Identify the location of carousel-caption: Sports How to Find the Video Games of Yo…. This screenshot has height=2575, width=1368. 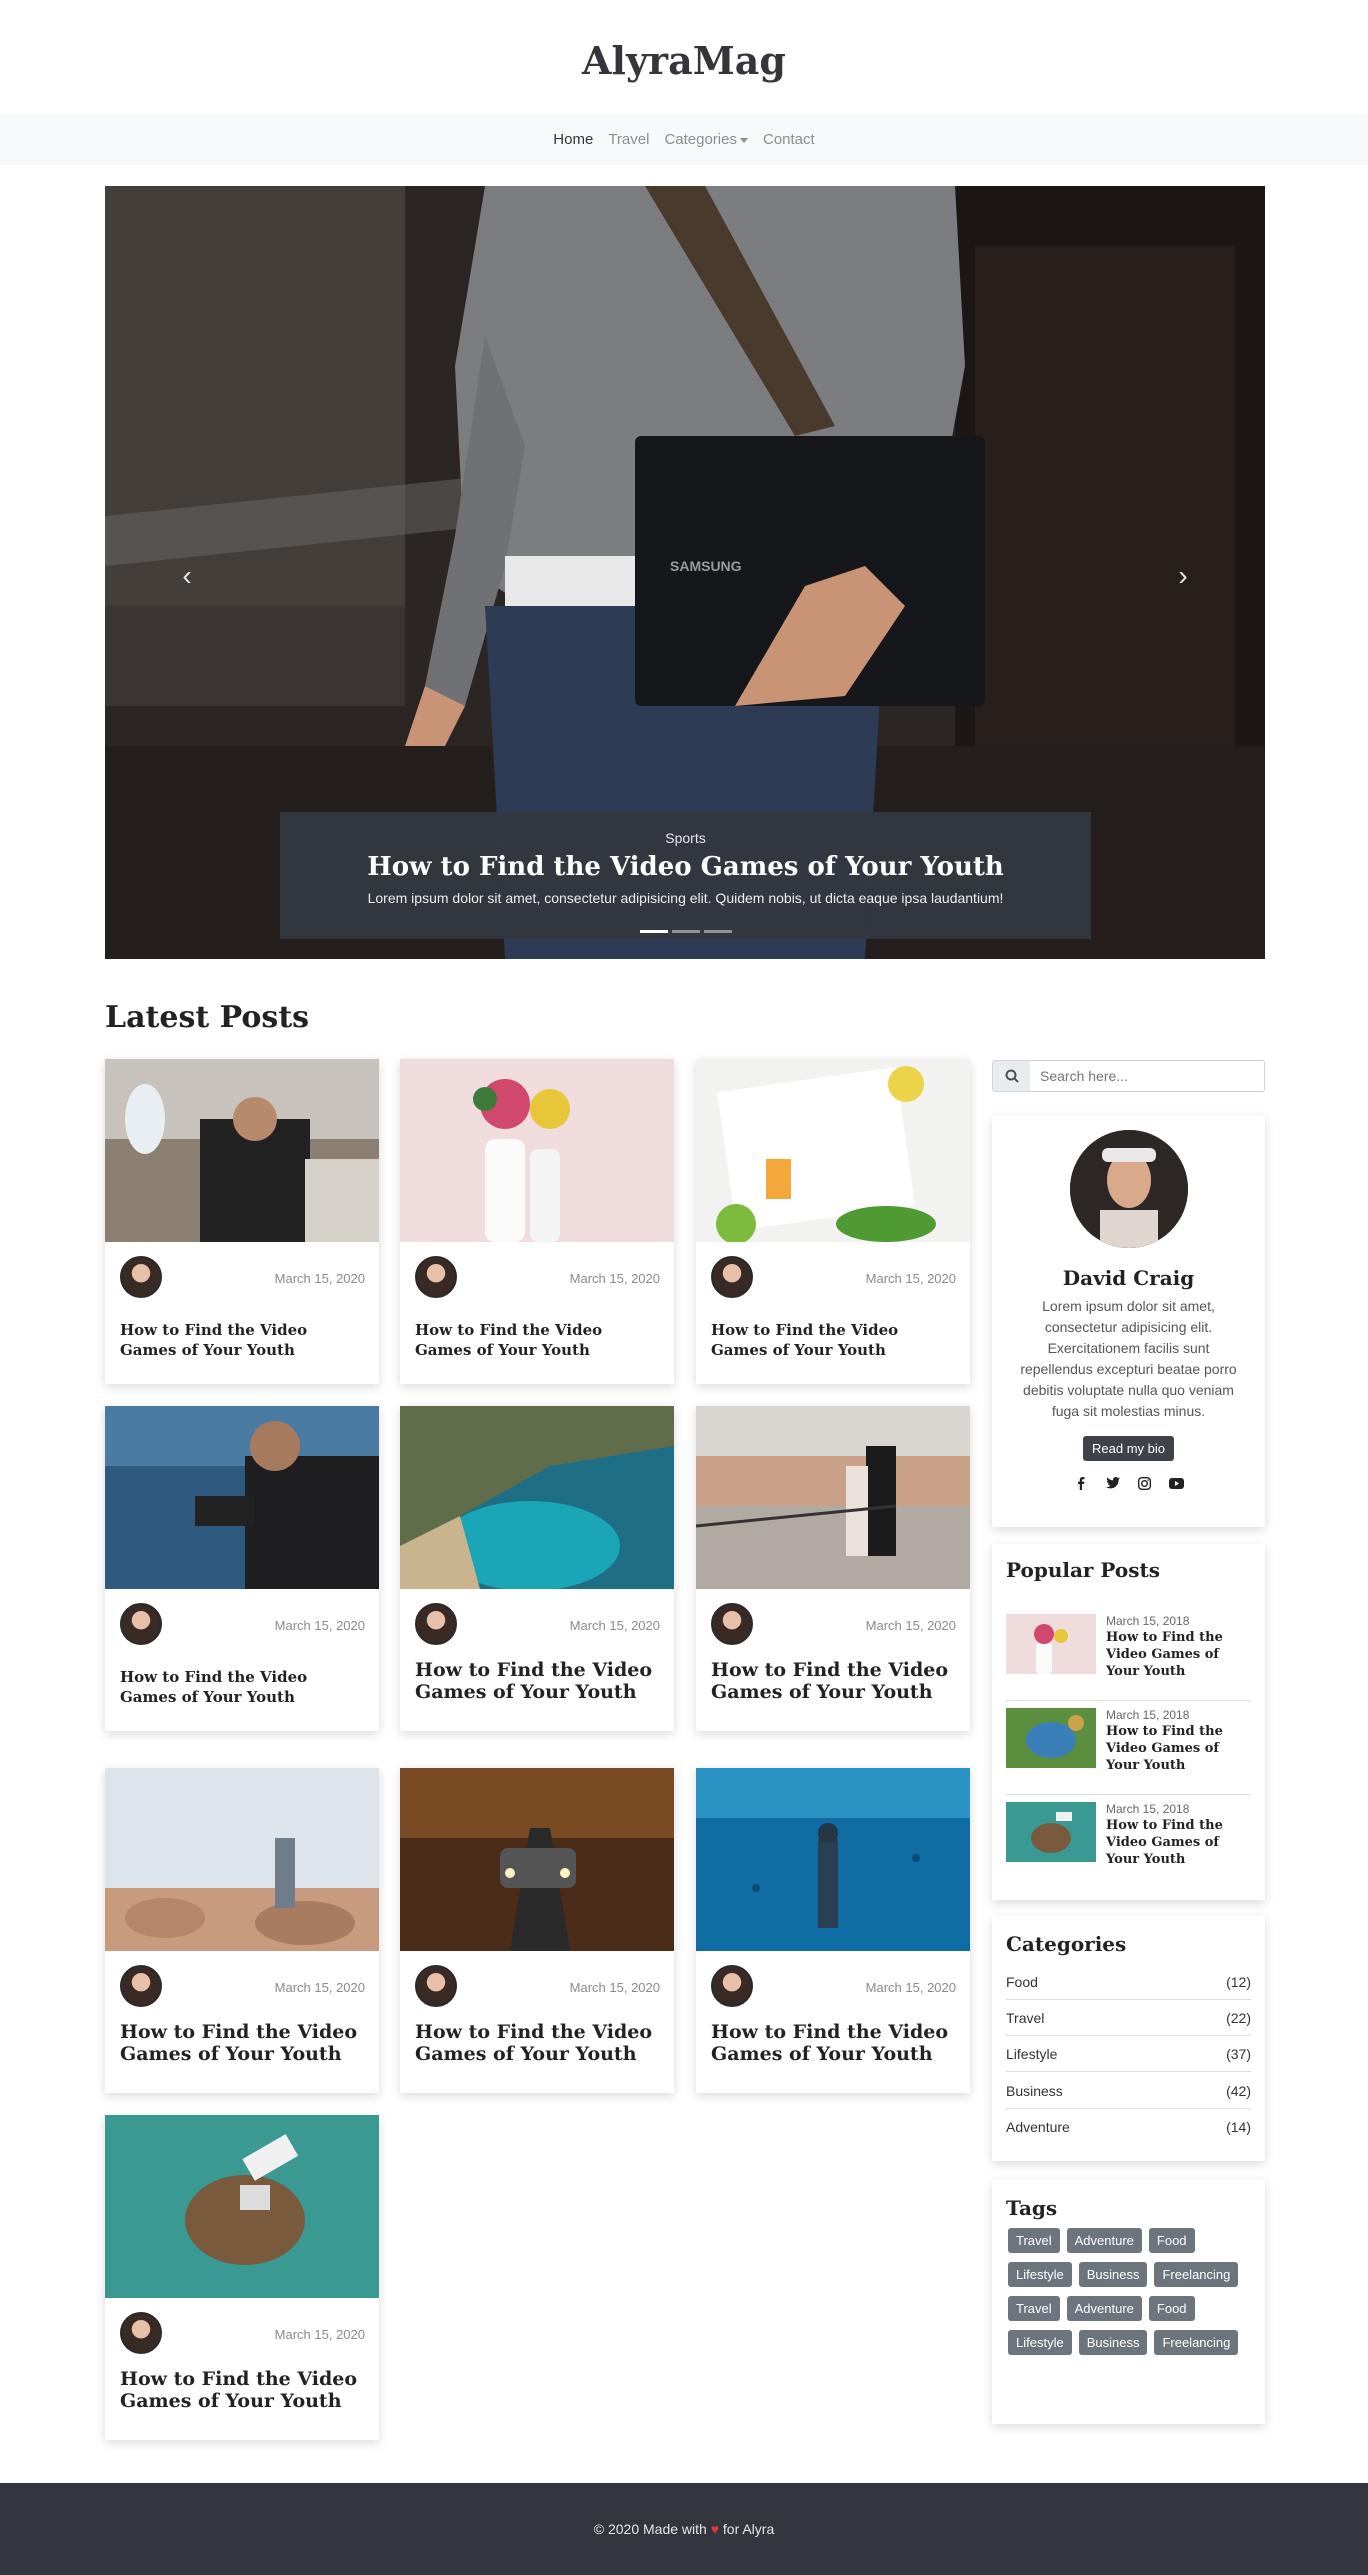
(685, 875).